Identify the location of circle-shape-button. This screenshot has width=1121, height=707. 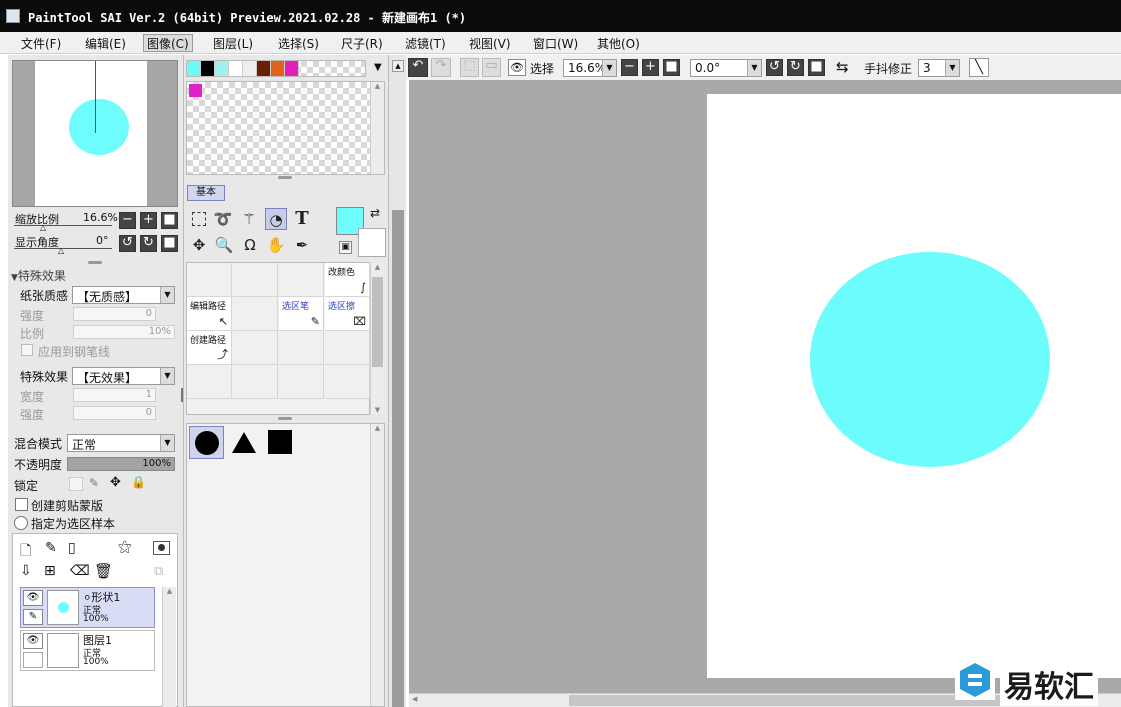
(206, 442).